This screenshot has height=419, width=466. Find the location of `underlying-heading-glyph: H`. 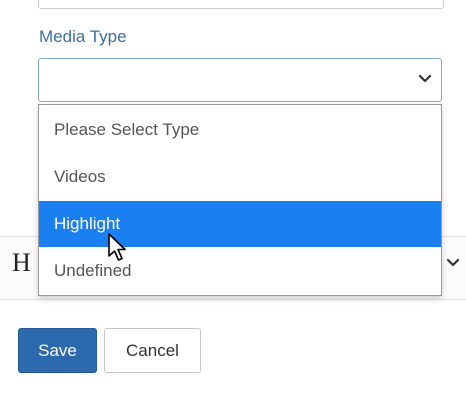

underlying-heading-glyph: H is located at coordinates (21, 262).